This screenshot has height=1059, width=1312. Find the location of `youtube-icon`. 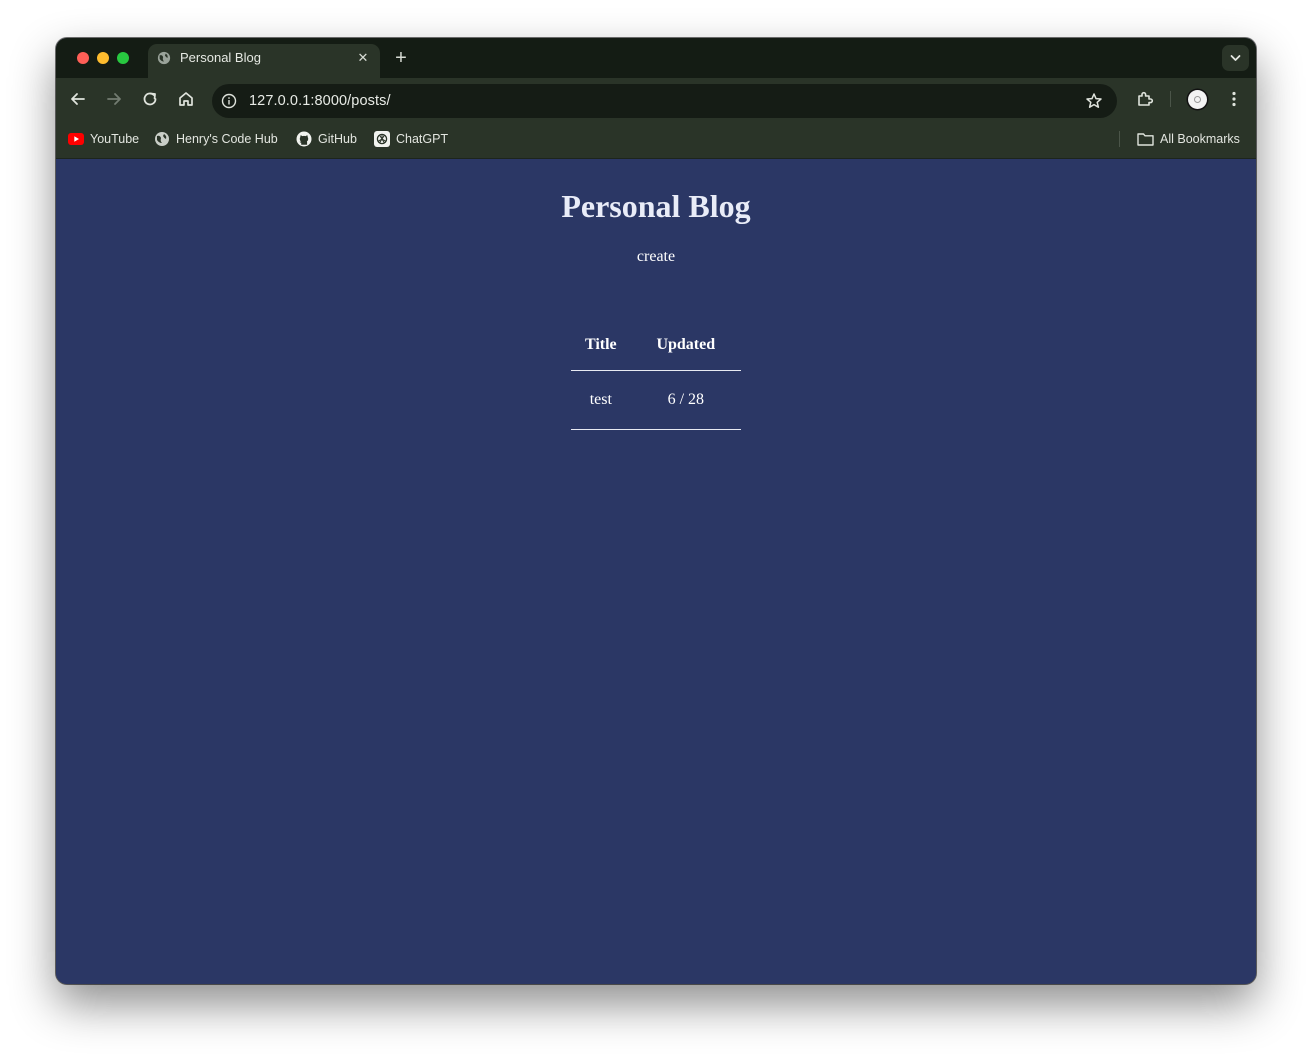

youtube-icon is located at coordinates (76, 139).